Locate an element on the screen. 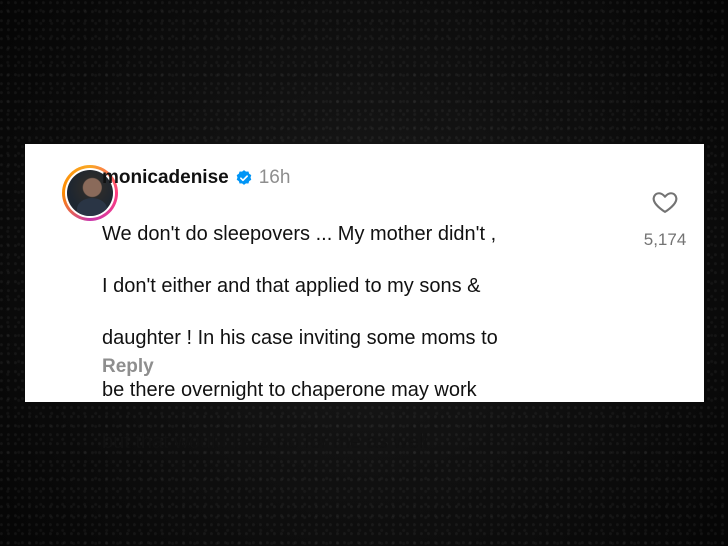 The width and height of the screenshot is (728, 546). heart-outline-icon is located at coordinates (665, 202).